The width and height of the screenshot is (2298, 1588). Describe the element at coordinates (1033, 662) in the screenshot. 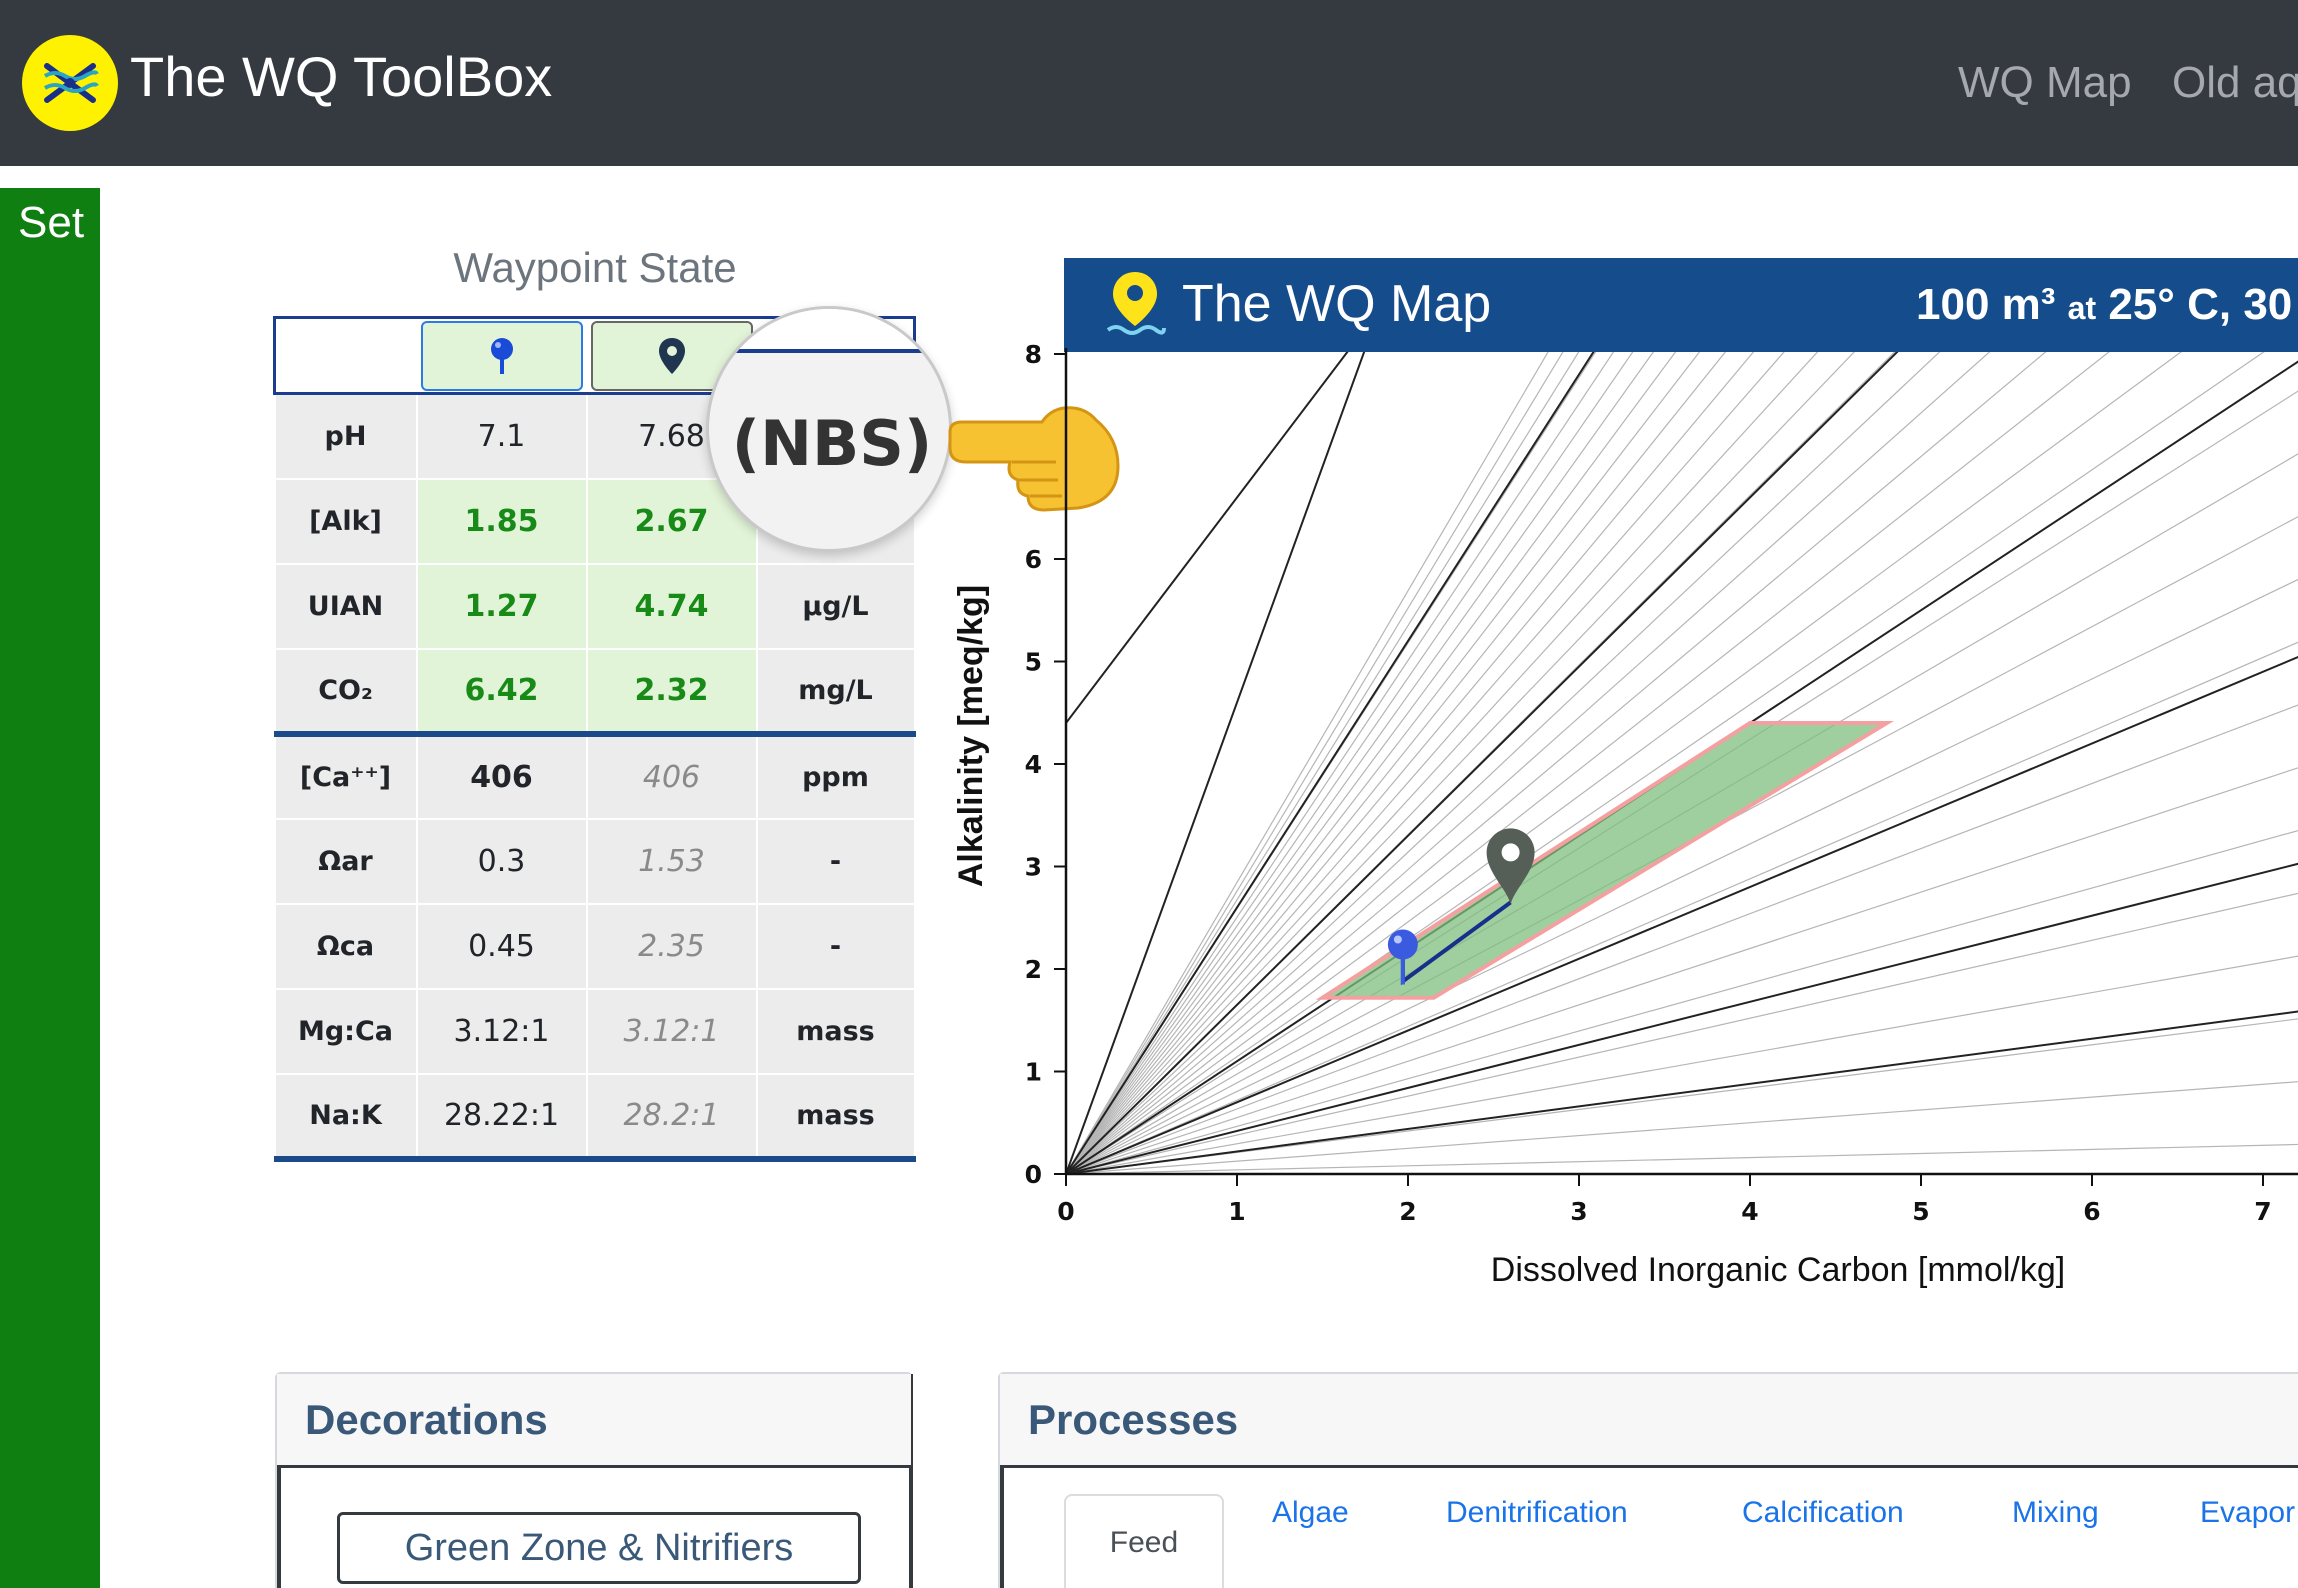

I see `y-tick-label: 5` at that location.